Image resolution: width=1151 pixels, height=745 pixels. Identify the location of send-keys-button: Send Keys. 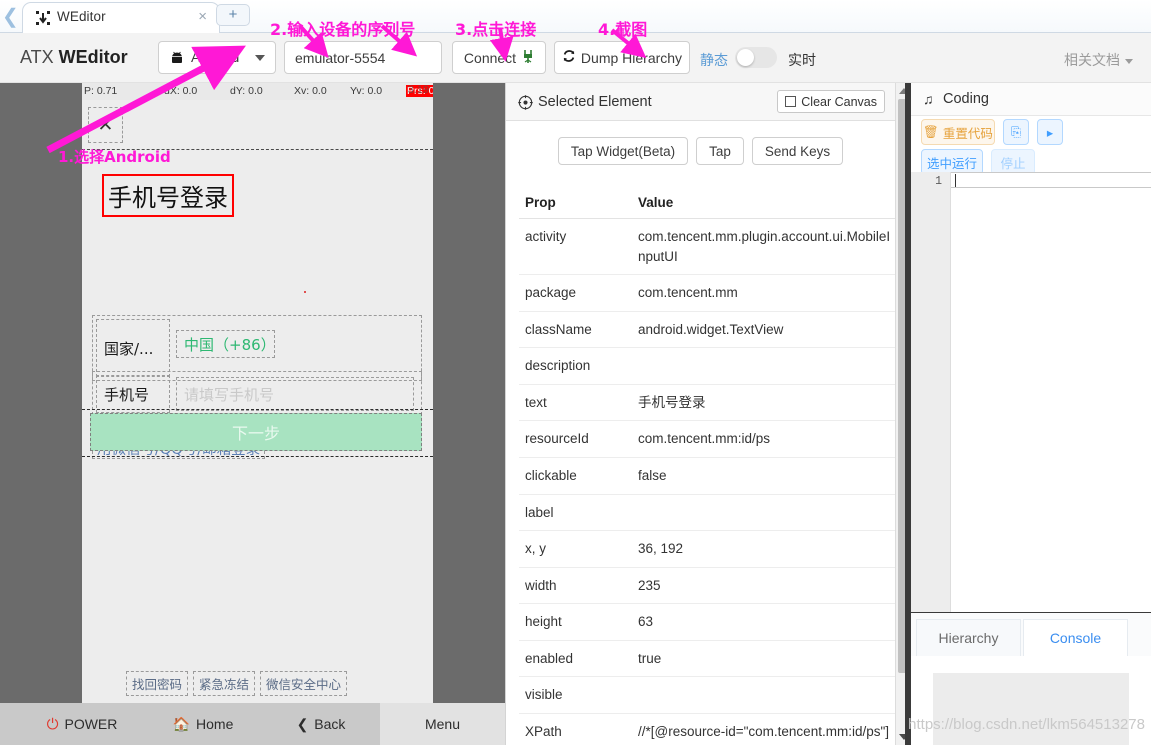
(797, 151).